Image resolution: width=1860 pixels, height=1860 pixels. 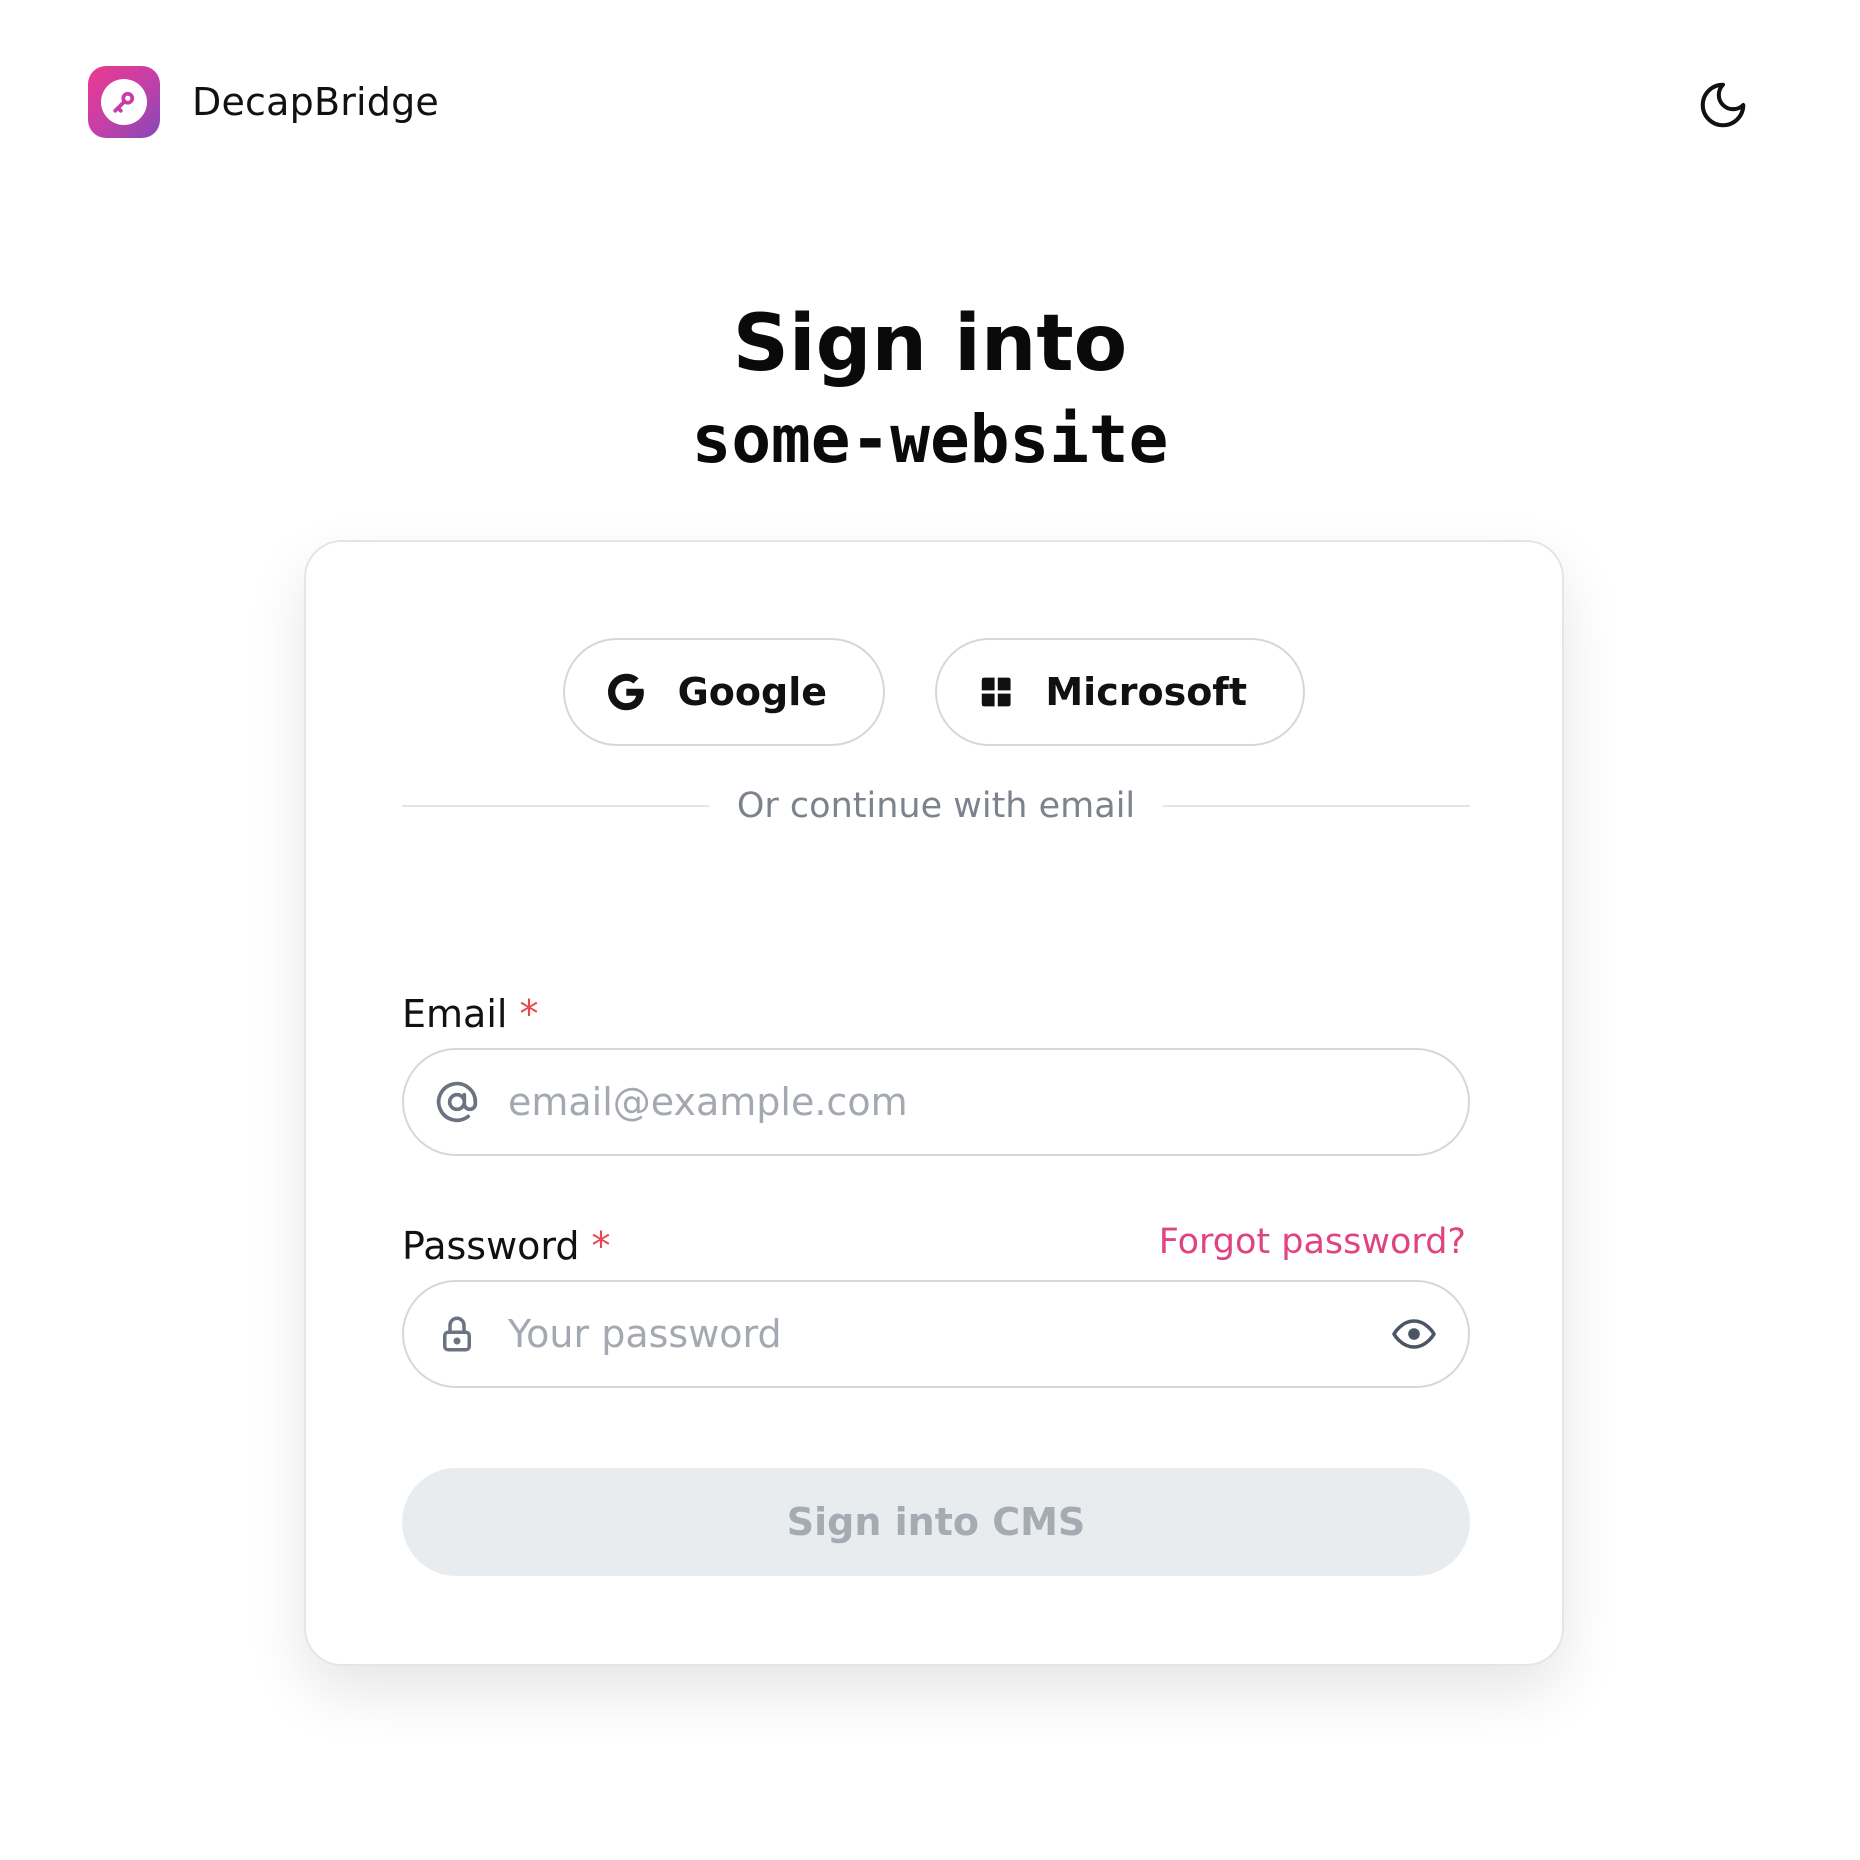 I want to click on email-label-text: Email, so click(x=455, y=1014).